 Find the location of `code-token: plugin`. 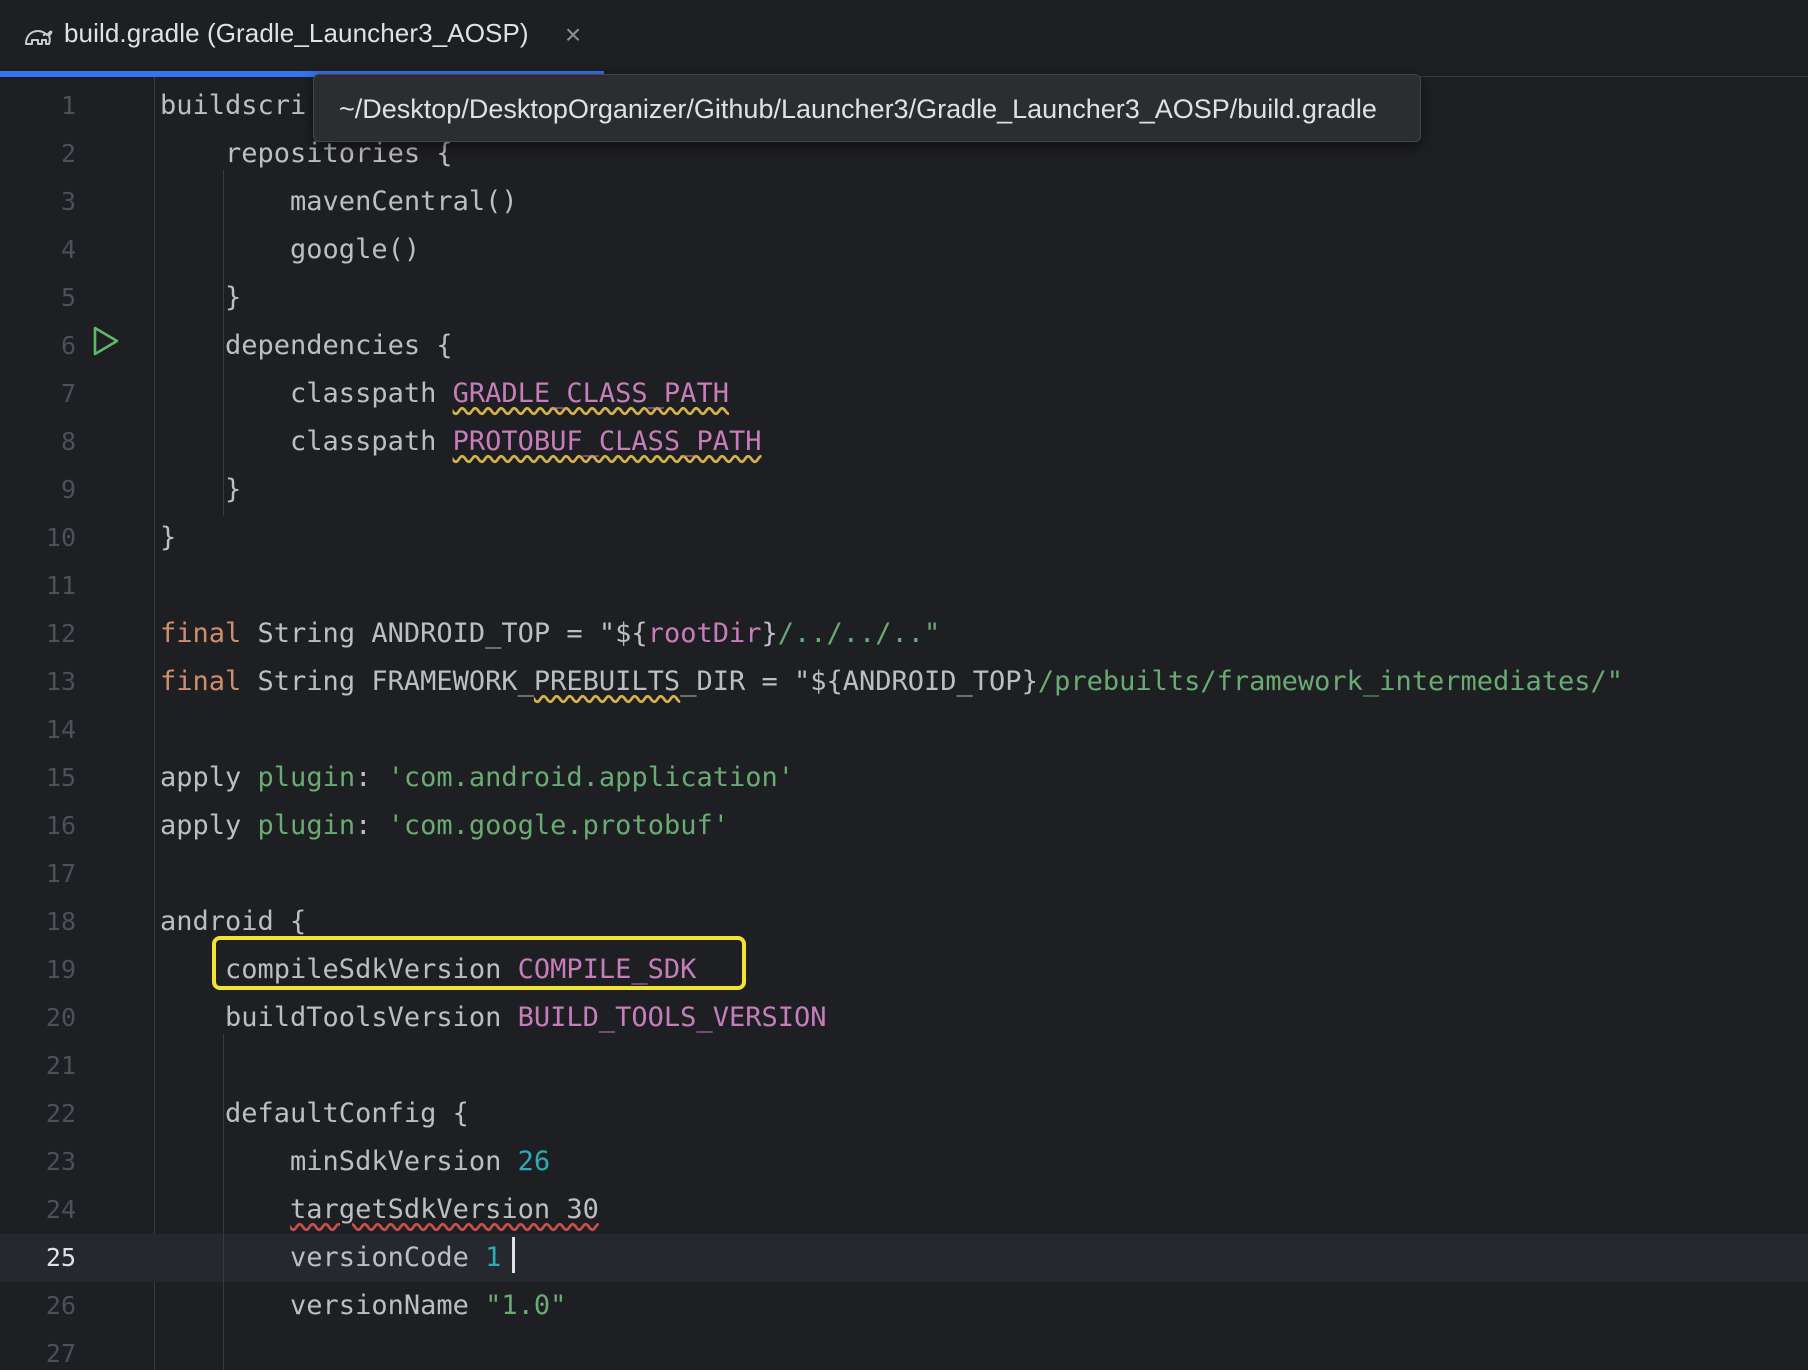

code-token: plugin is located at coordinates (306, 825).